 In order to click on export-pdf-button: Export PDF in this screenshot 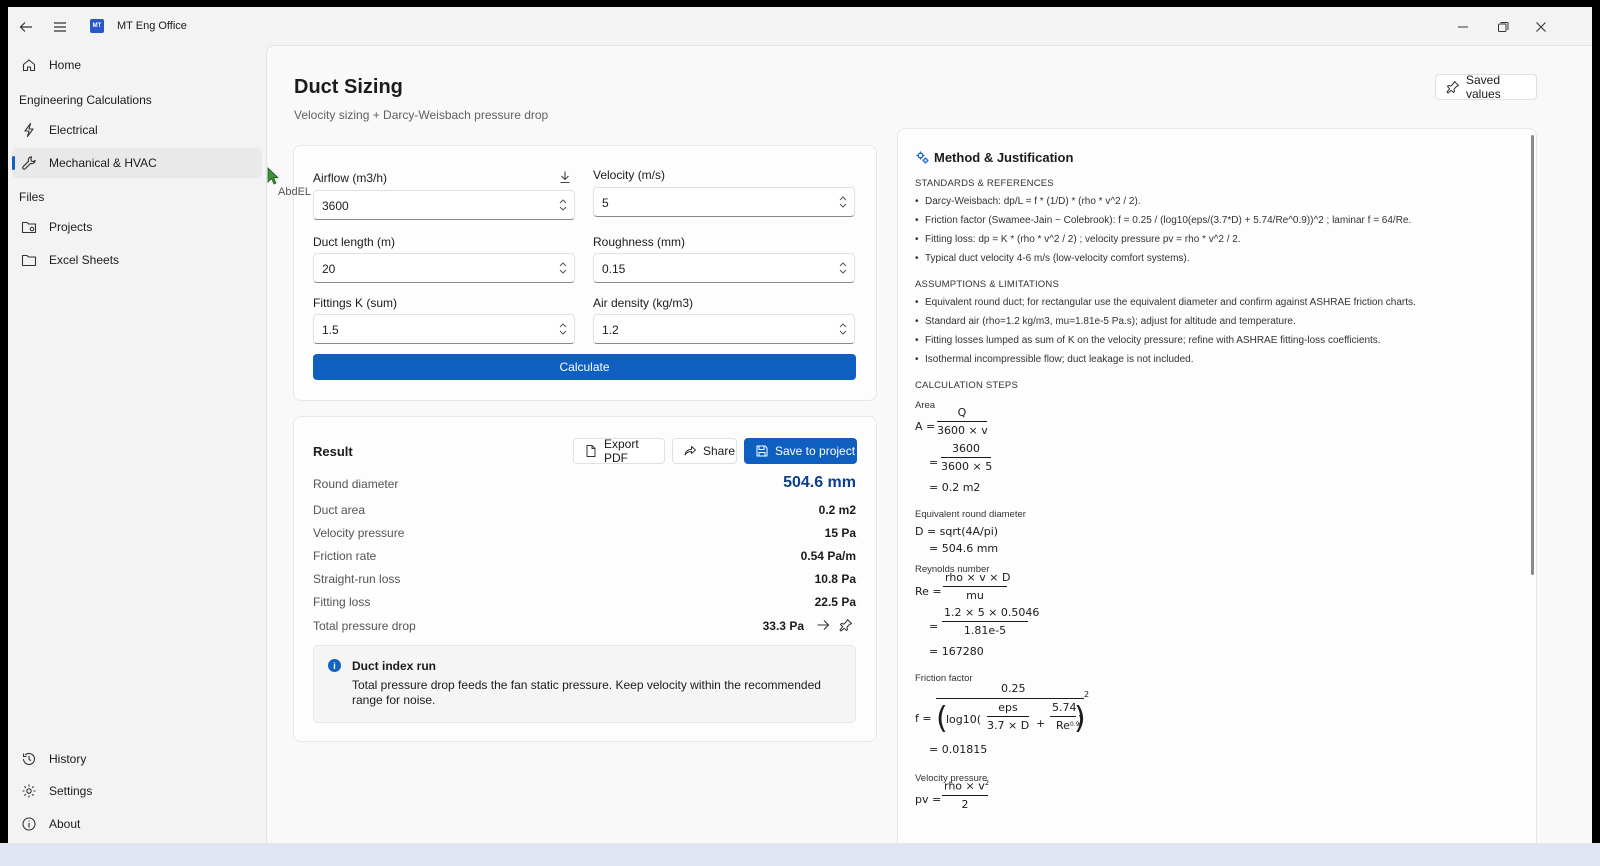, I will do `click(619, 451)`.